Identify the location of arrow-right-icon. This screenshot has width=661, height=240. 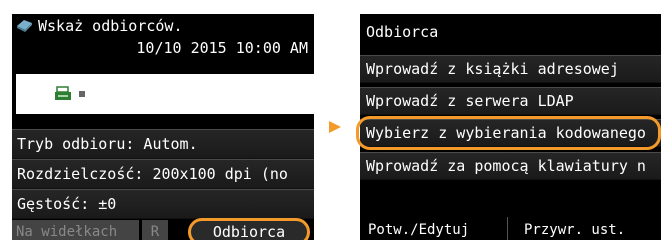
(335, 127).